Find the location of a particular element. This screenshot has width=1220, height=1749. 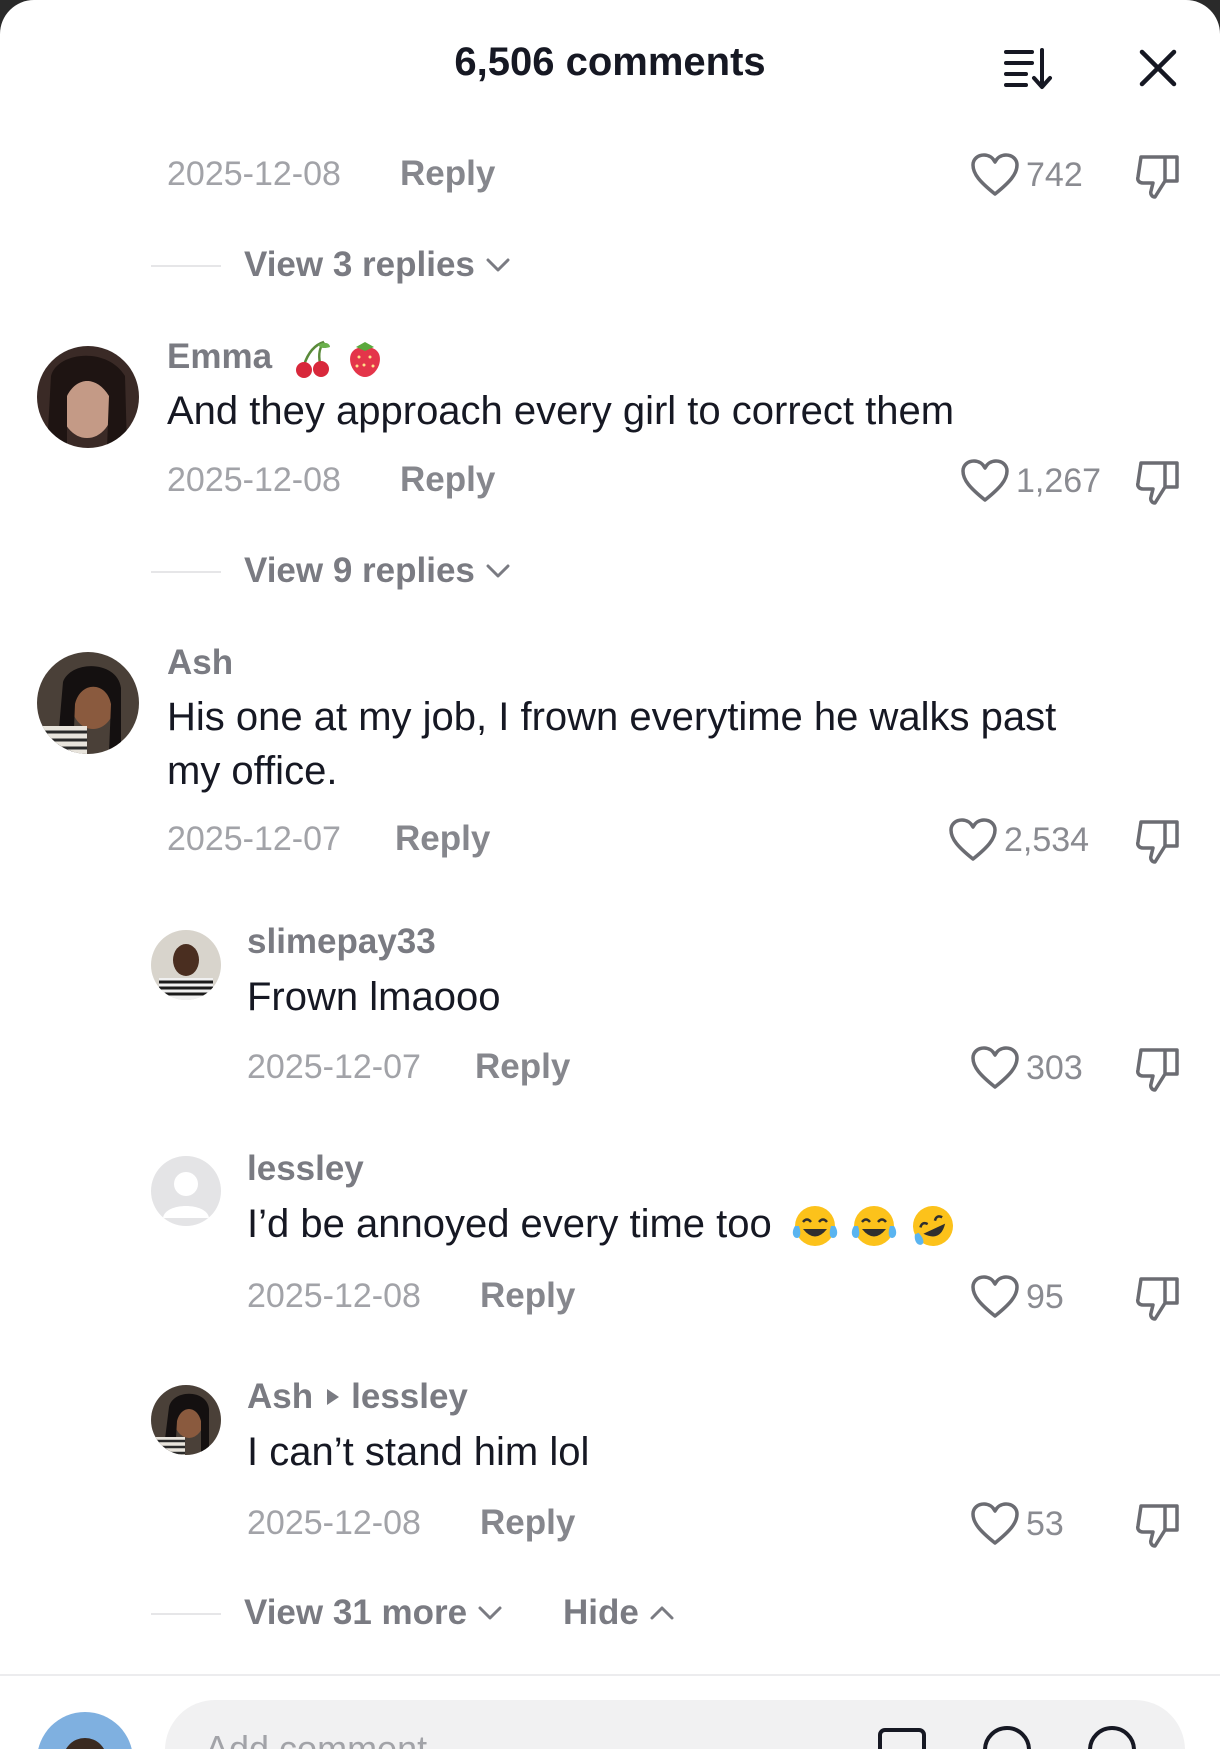

like-button: 1,267 is located at coordinates (1030, 481).